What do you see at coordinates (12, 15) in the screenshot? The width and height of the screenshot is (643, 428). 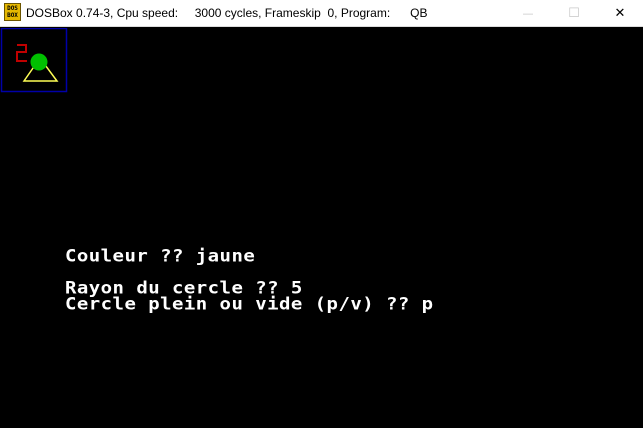 I see `app-icon-text-bottom: BOX` at bounding box center [12, 15].